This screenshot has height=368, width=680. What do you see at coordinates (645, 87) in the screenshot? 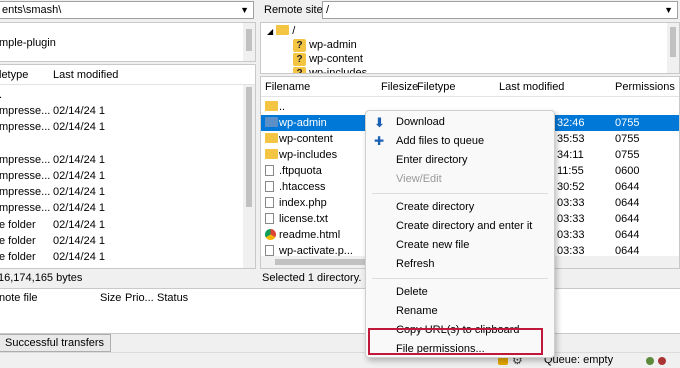
I see `remote-col-permissions: Permissions` at bounding box center [645, 87].